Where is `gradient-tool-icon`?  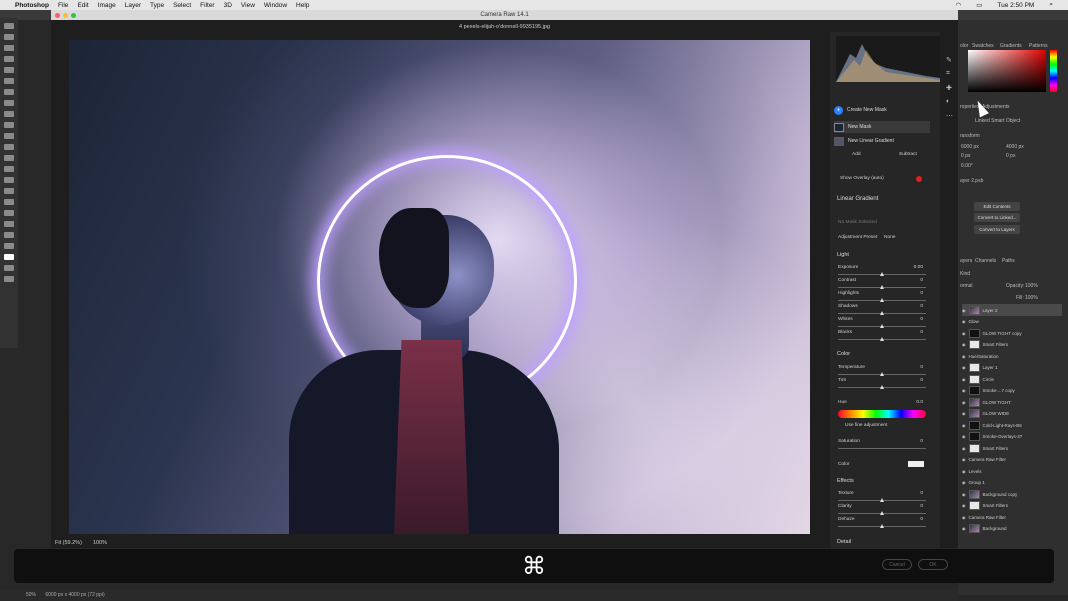 gradient-tool-icon is located at coordinates (9, 158).